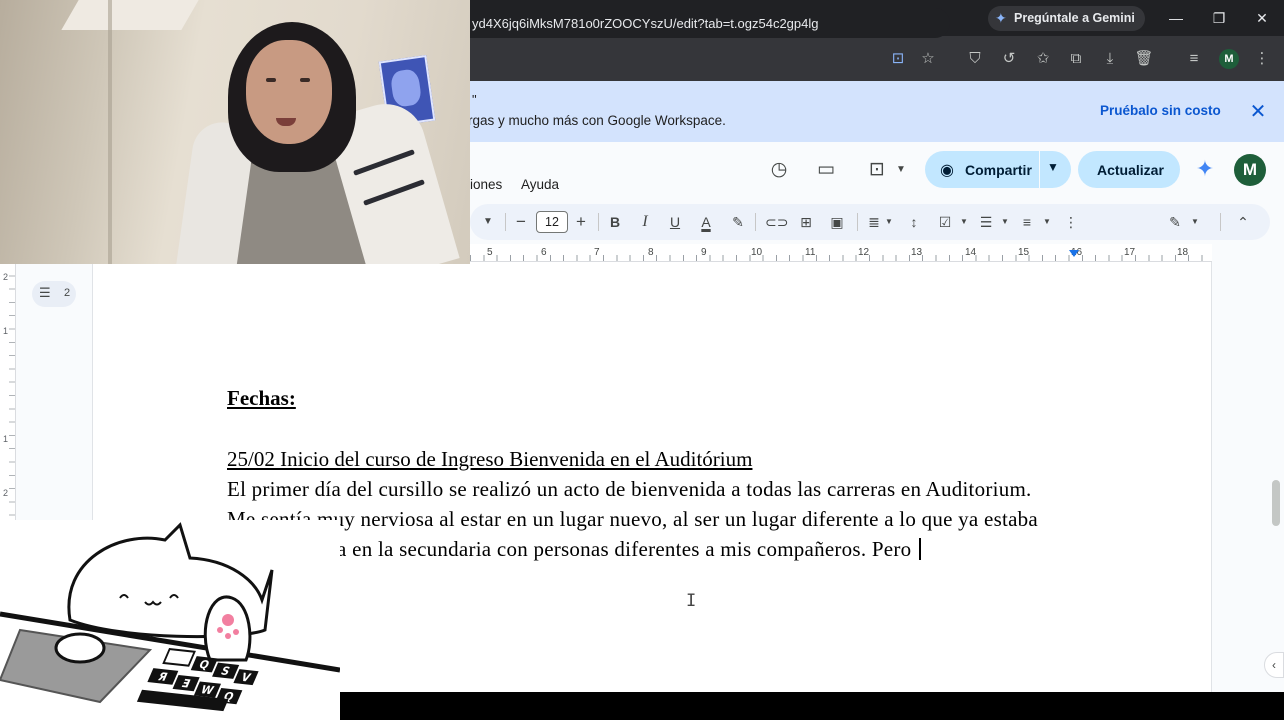 This screenshot has height=720, width=1284. I want to click on insert-image-icon: ▣, so click(837, 222).